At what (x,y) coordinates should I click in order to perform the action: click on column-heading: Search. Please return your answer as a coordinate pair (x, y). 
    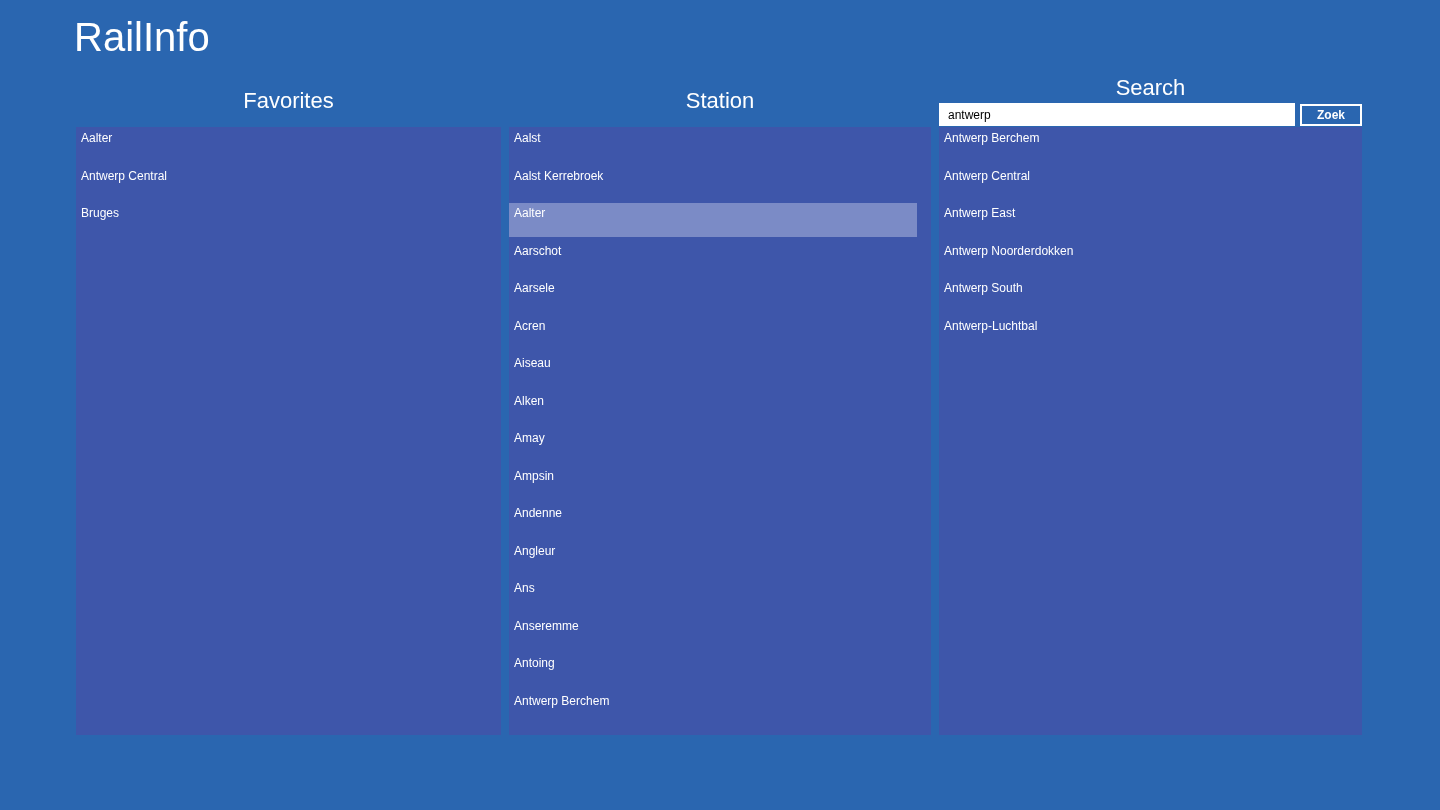
    Looking at the image, I should click on (1150, 88).